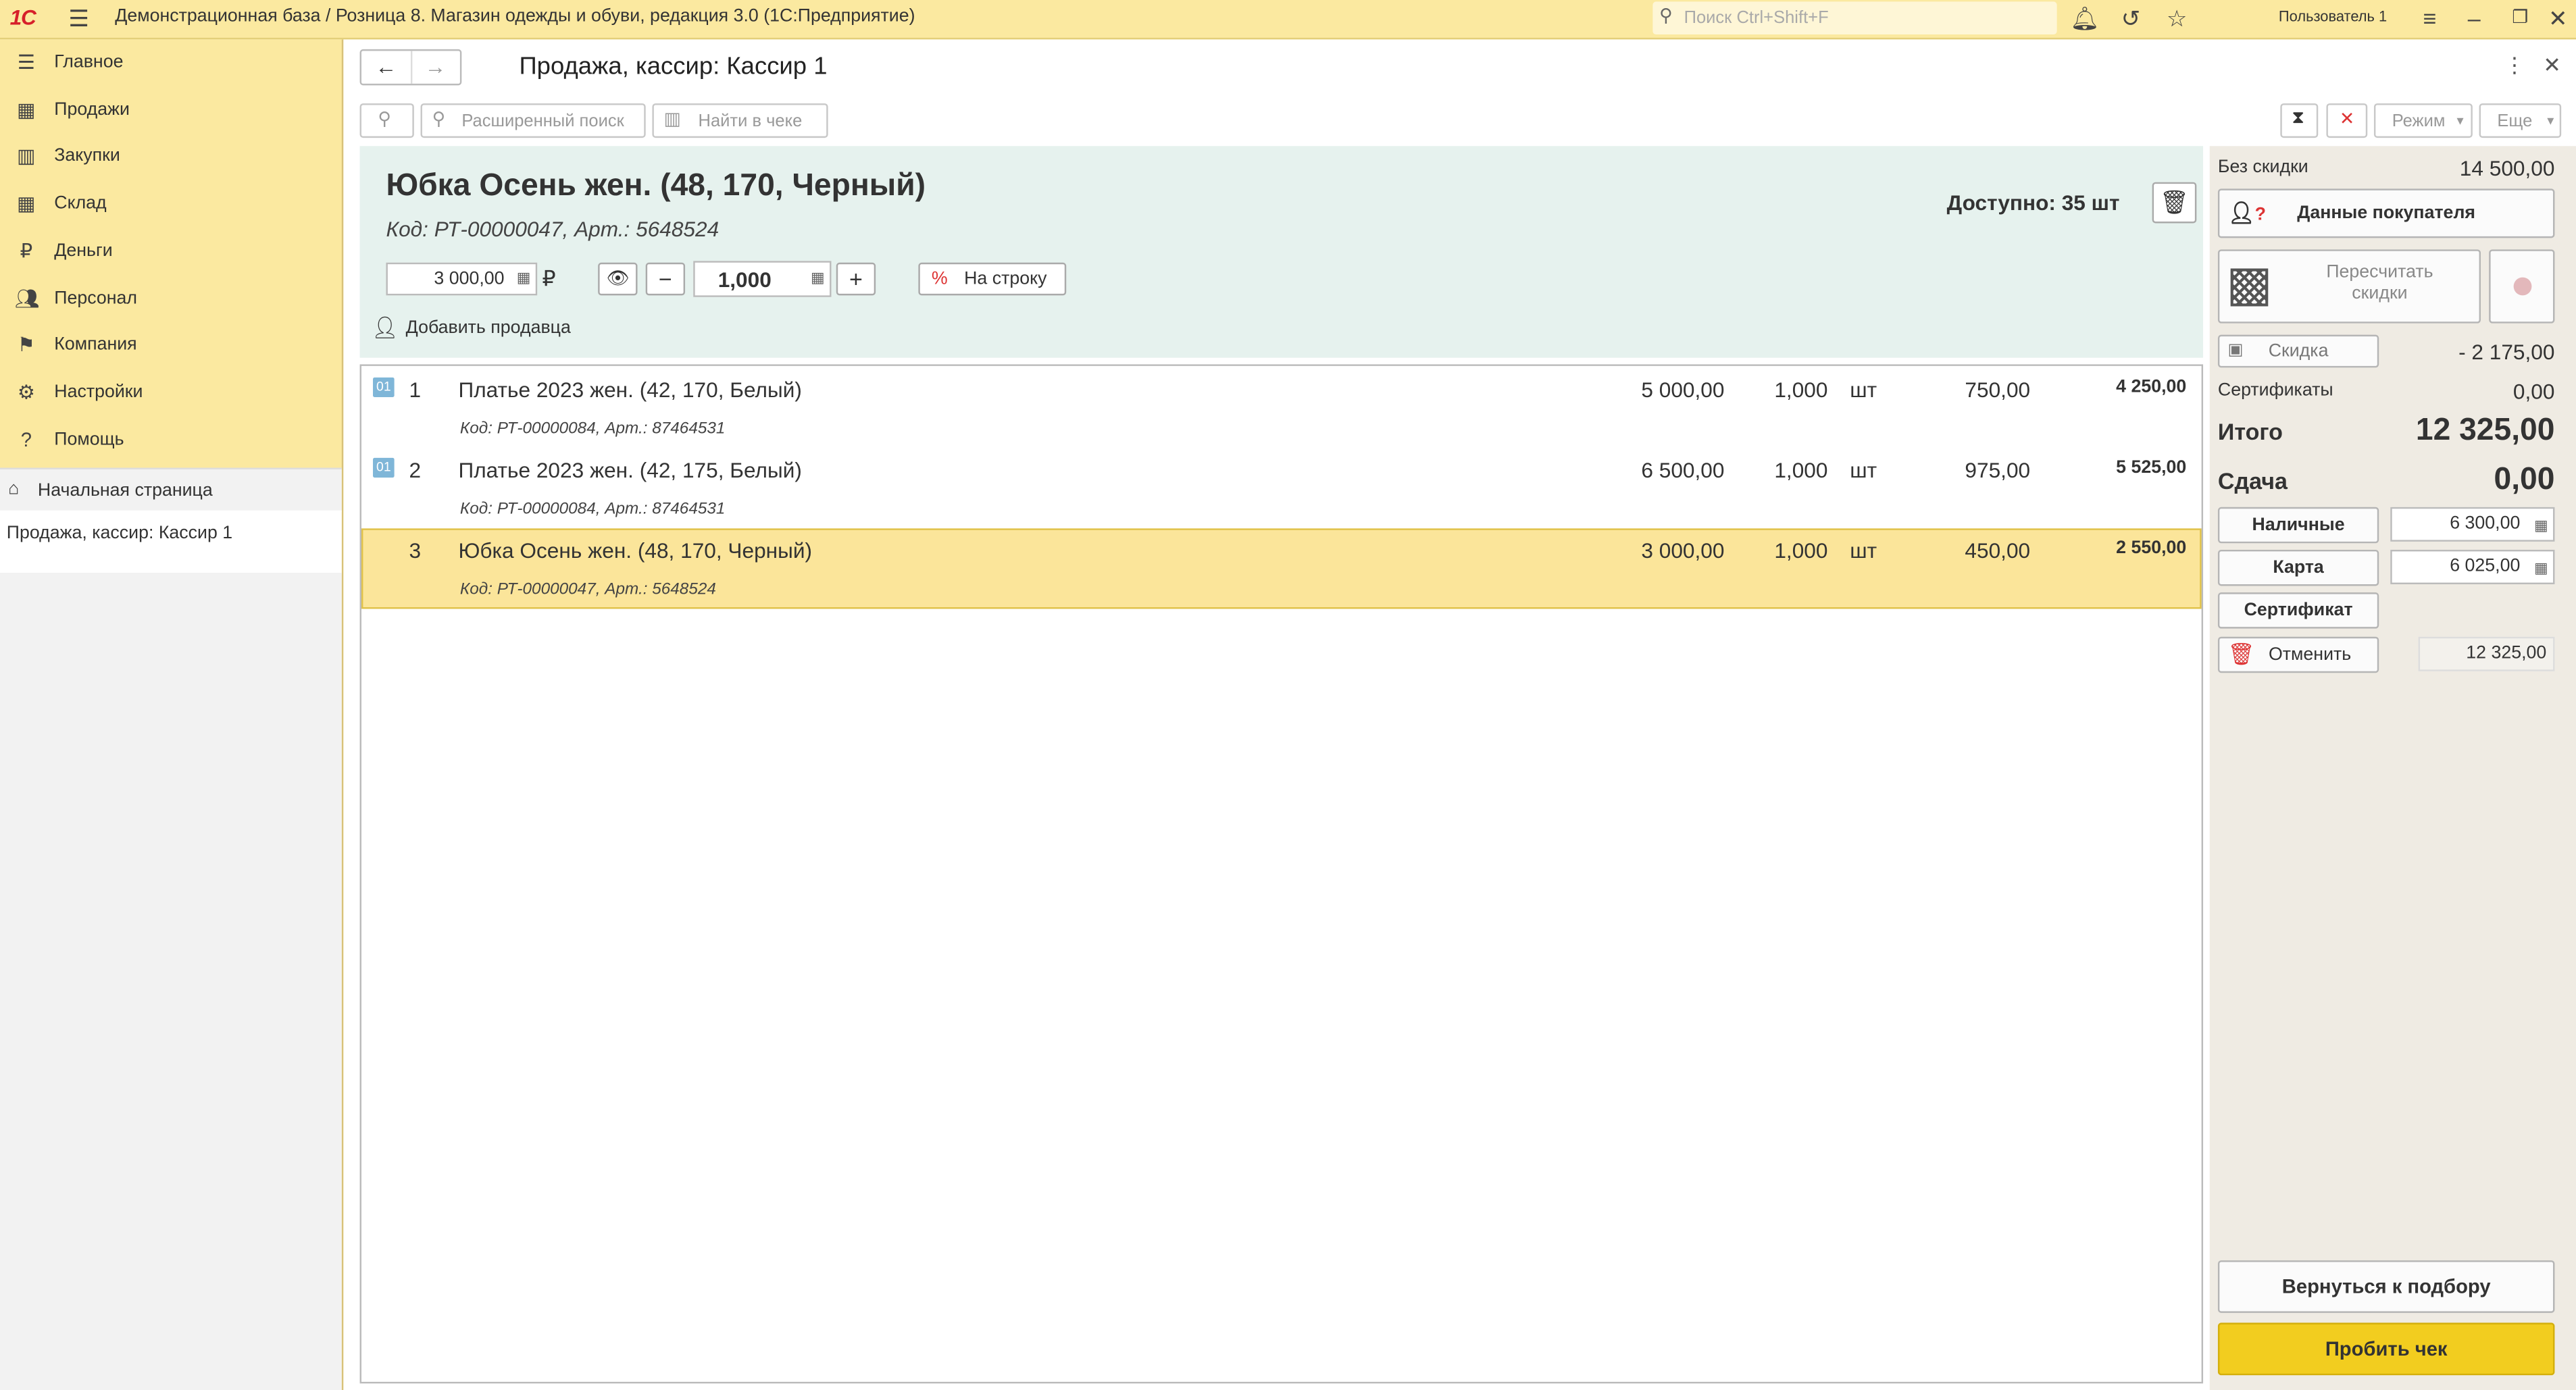 The height and width of the screenshot is (1390, 2576). I want to click on row-unit: шт, so click(1863, 390).